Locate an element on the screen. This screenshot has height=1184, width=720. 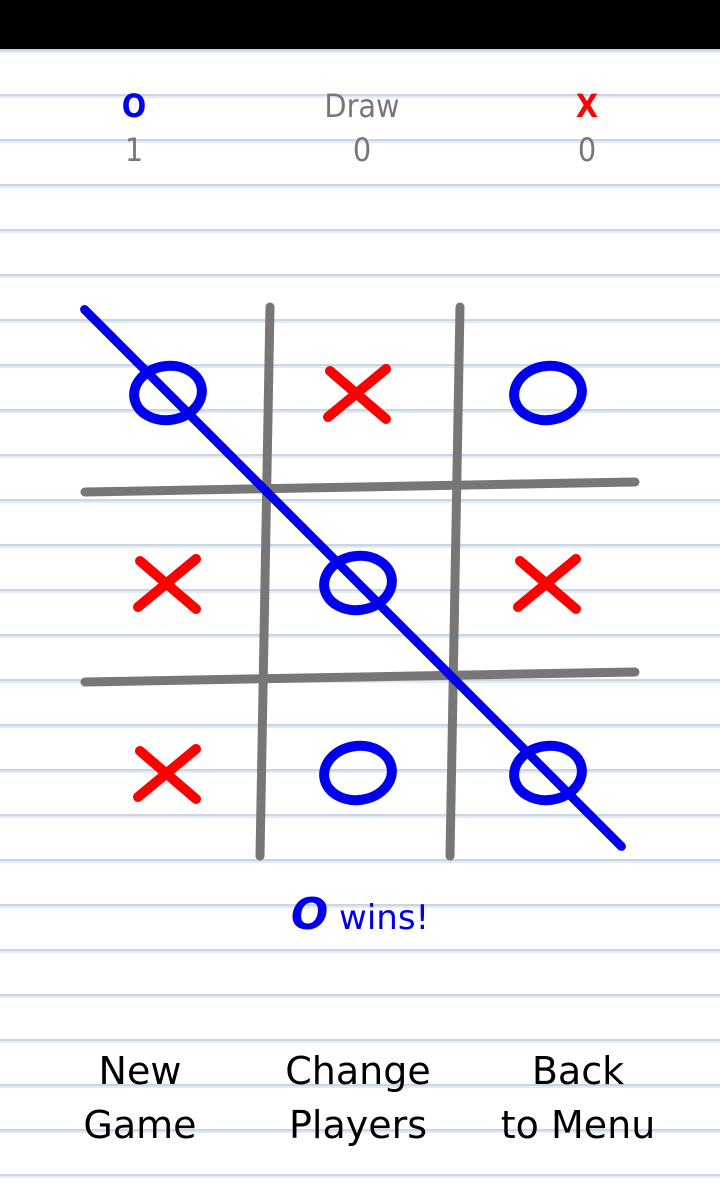
change-players-label-line2: Players is located at coordinates (358, 1125).